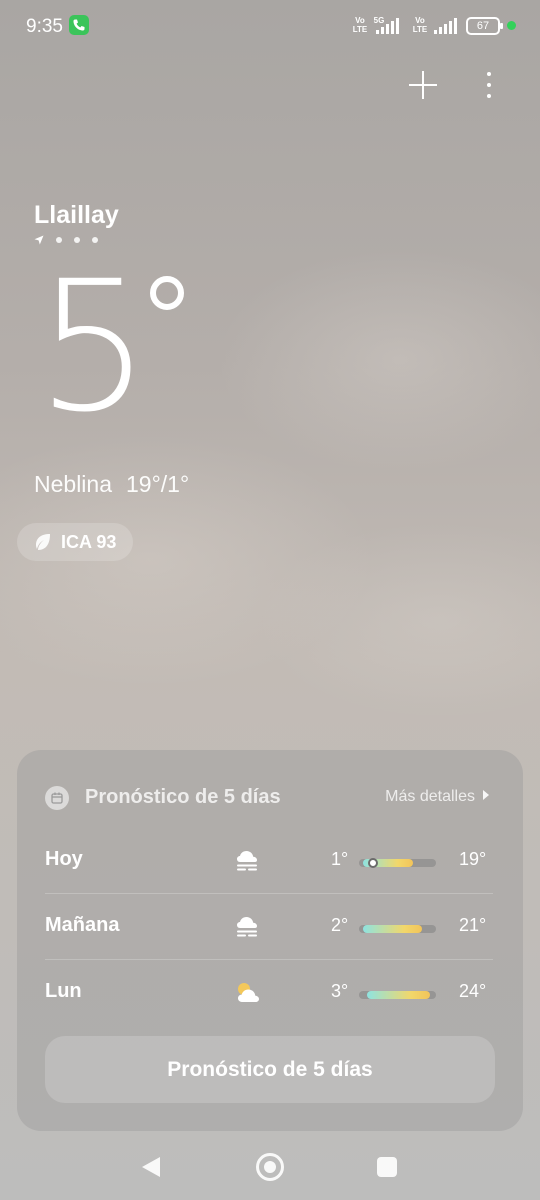 The width and height of the screenshot is (540, 1200). Describe the element at coordinates (486, 795) in the screenshot. I see `play-arrow-icon` at that location.